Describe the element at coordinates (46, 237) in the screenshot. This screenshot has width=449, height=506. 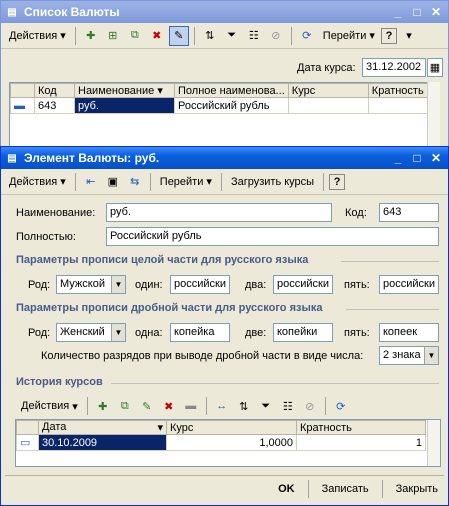
I see `full-name-label: Полностью:` at that location.